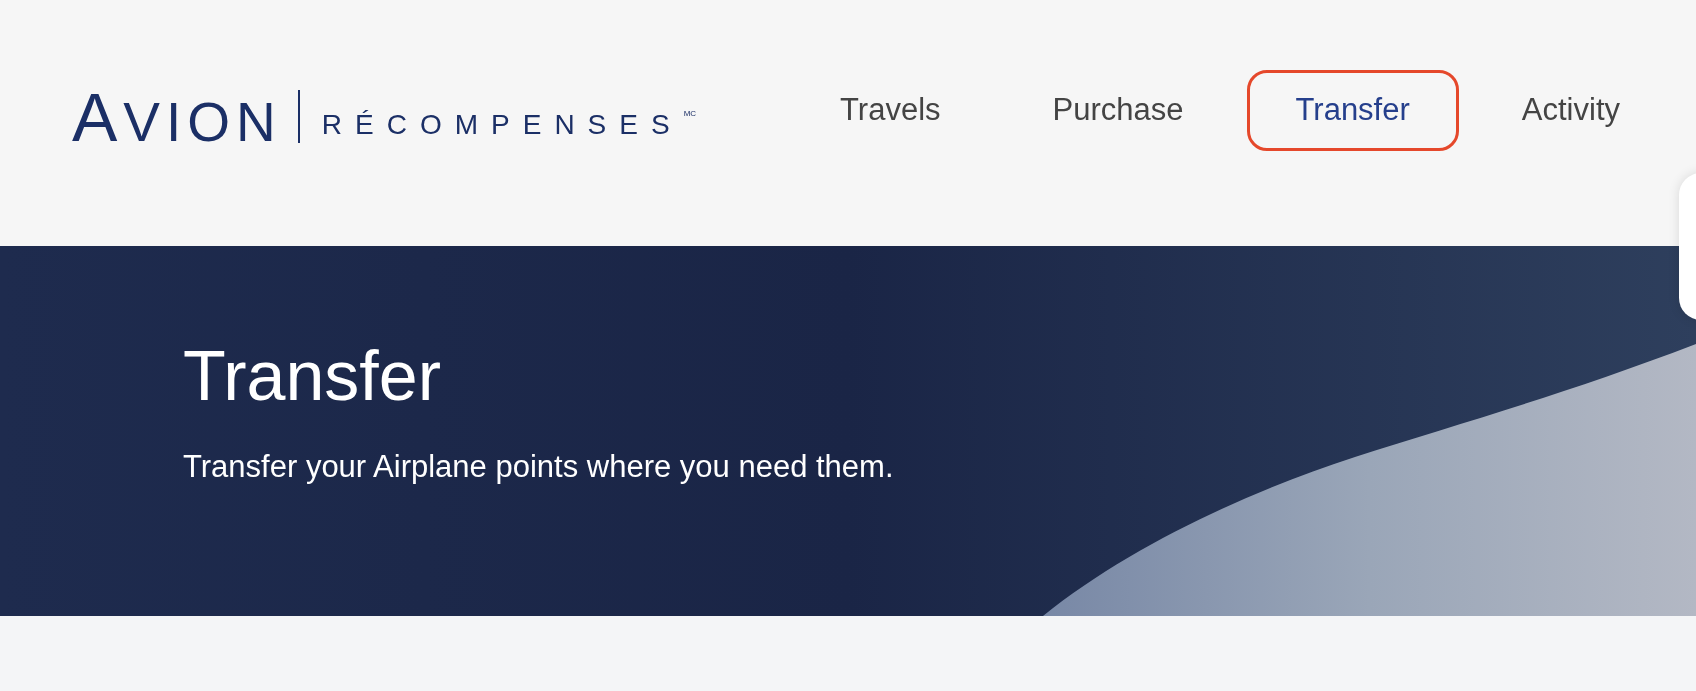 This screenshot has height=691, width=1696. Describe the element at coordinates (1352, 110) in the screenshot. I see `nav-tab: Transfer` at that location.